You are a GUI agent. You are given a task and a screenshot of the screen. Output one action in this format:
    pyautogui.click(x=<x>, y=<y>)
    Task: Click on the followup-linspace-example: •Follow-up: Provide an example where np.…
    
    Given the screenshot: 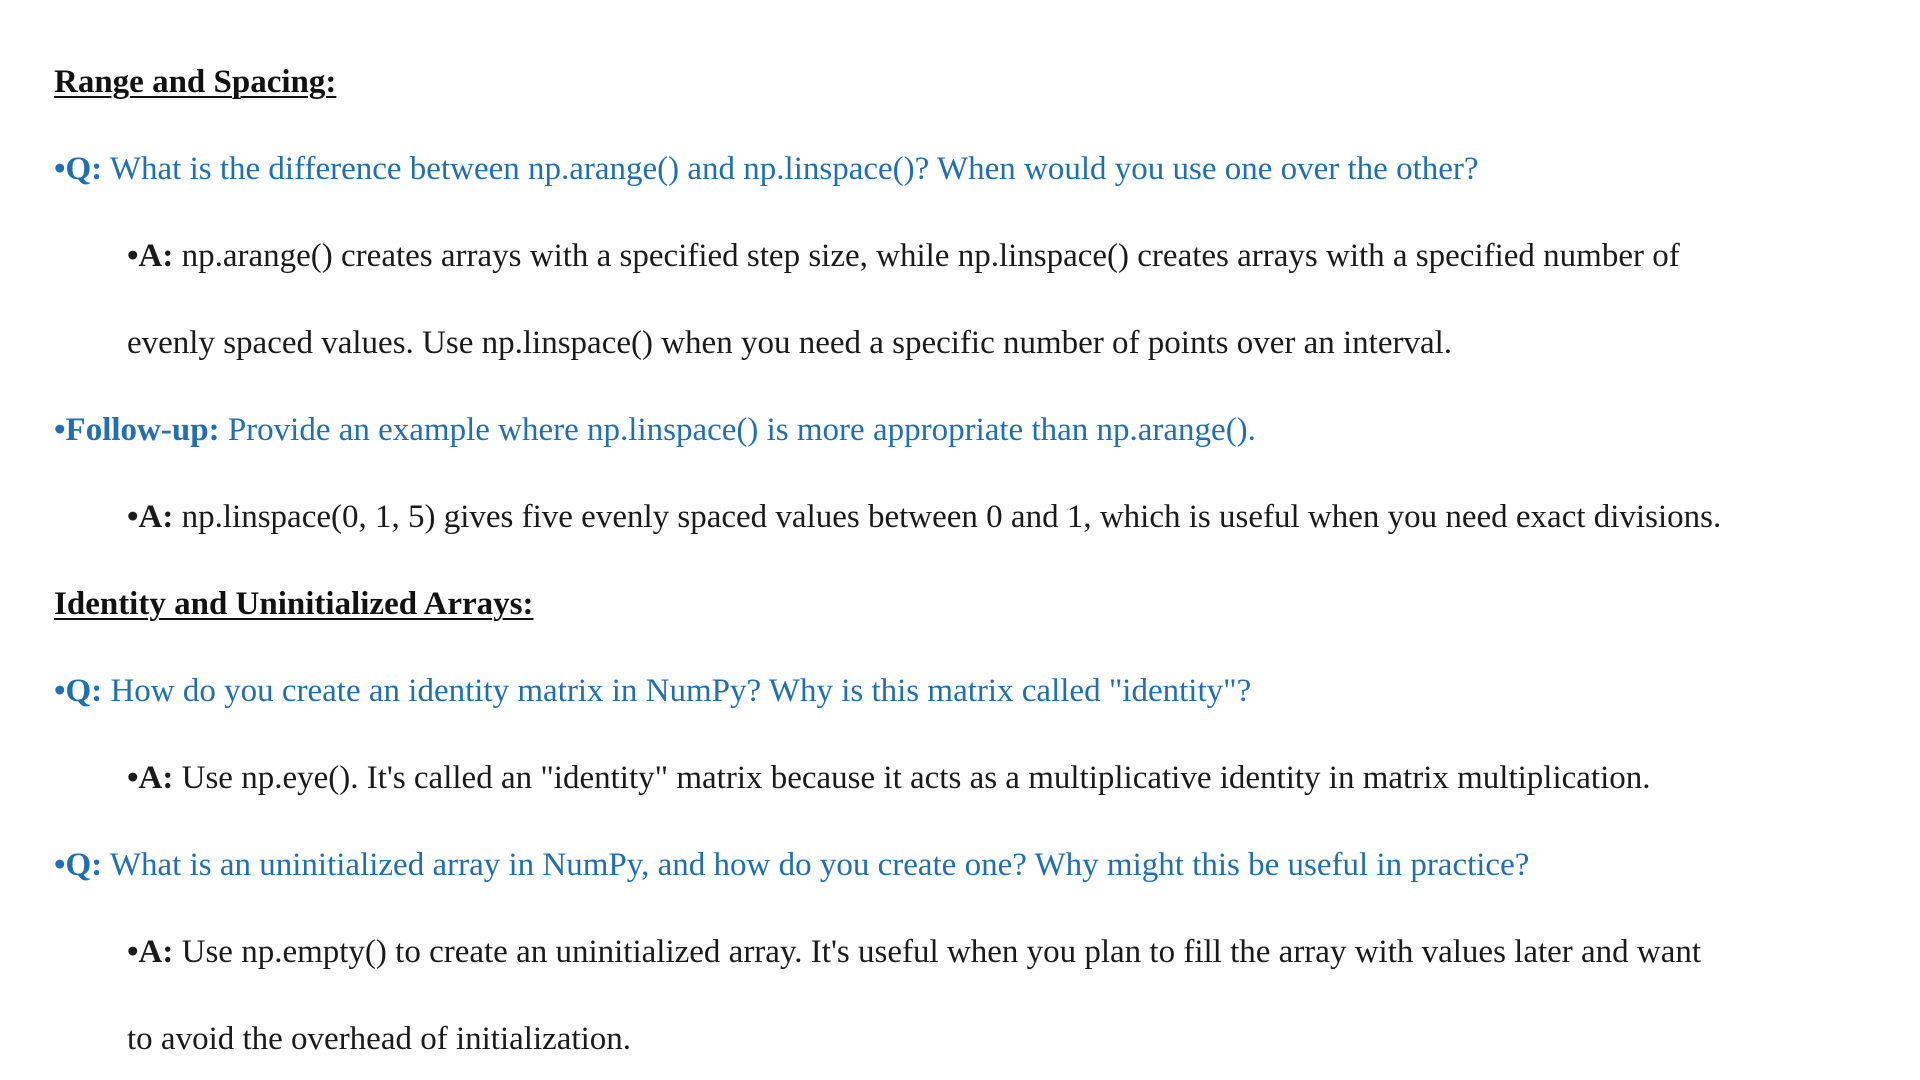 What is the action you would take?
    pyautogui.click(x=655, y=430)
    